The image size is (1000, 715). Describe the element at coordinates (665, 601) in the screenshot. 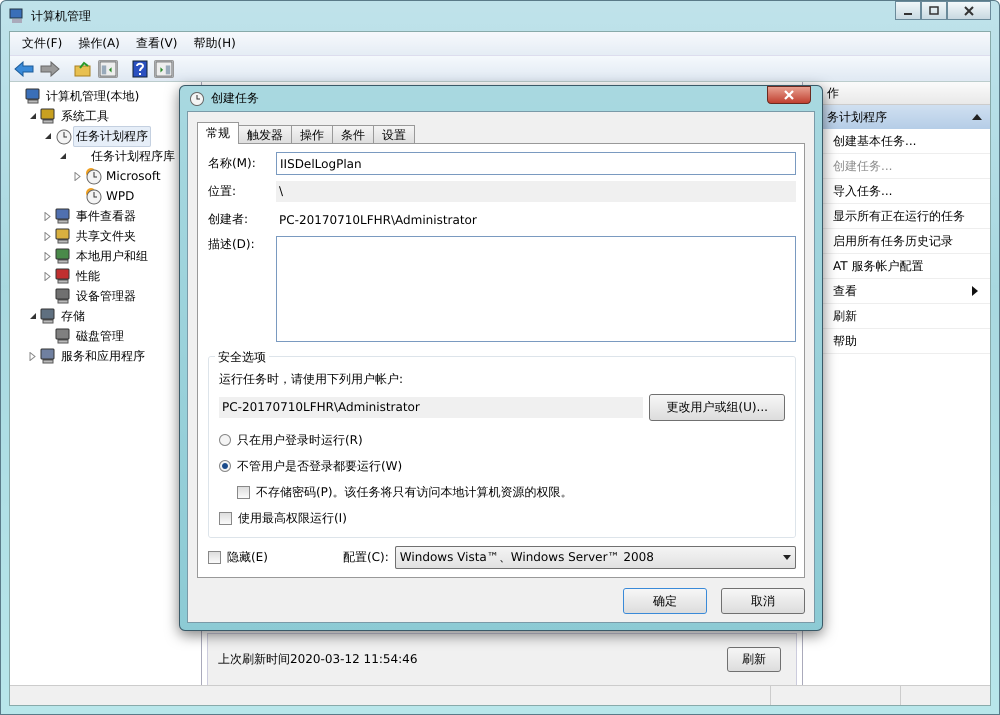

I see `ok-button: 确定` at that location.